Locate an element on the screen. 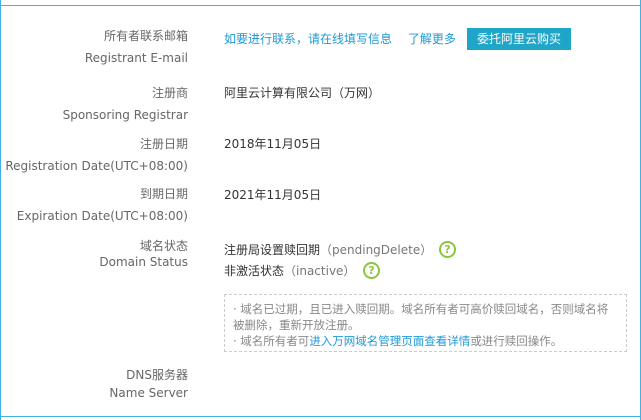  domain-status-item-inactive: 非激活状态（inactive） is located at coordinates (289, 271).